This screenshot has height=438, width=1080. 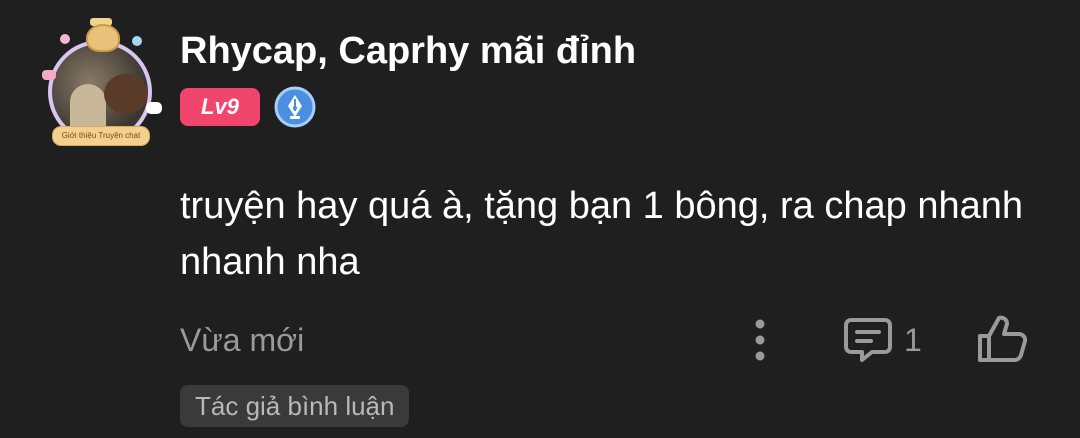 What do you see at coordinates (295, 107) in the screenshot?
I see `pen-nib-badge-icon` at bounding box center [295, 107].